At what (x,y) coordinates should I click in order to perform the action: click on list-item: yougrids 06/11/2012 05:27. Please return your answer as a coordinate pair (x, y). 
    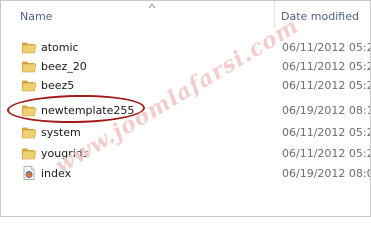
    Looking at the image, I should click on (185, 153).